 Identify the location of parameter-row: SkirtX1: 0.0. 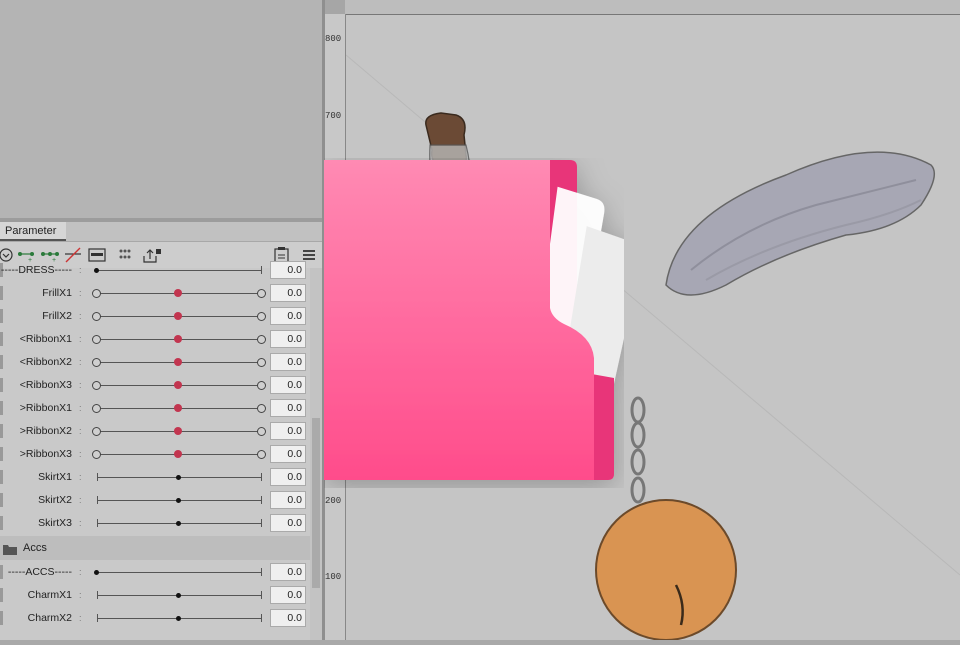
(155, 477).